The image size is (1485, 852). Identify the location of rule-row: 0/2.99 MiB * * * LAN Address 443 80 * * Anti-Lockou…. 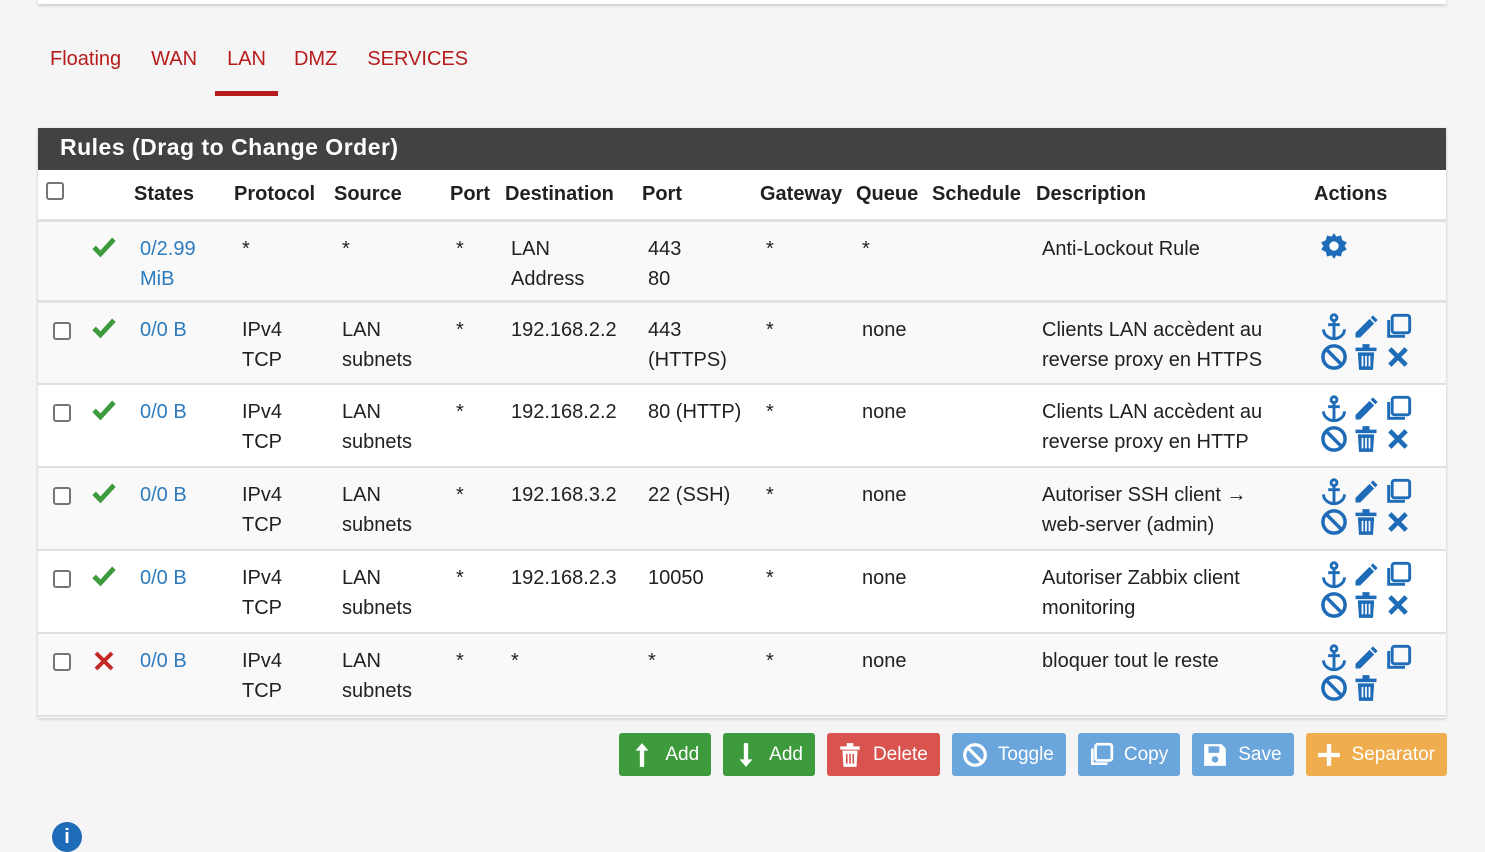
(742, 261).